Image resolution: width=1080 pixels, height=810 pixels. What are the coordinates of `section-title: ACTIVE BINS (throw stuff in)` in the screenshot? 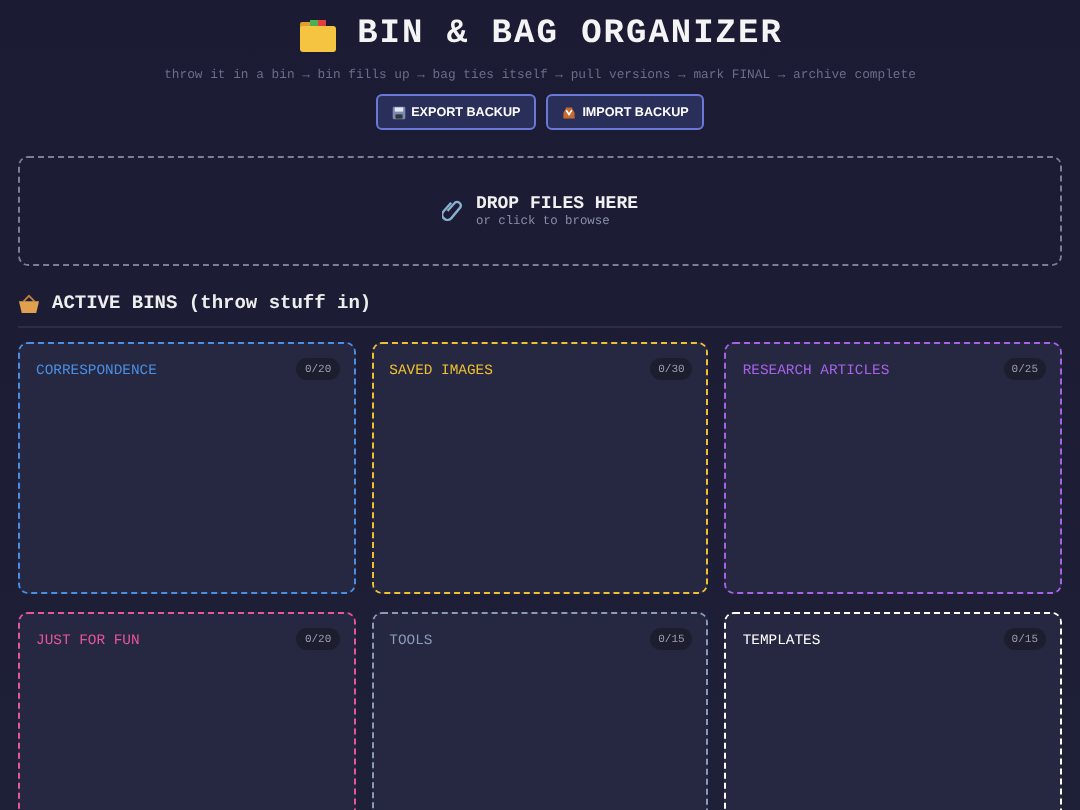 It's located at (212, 303).